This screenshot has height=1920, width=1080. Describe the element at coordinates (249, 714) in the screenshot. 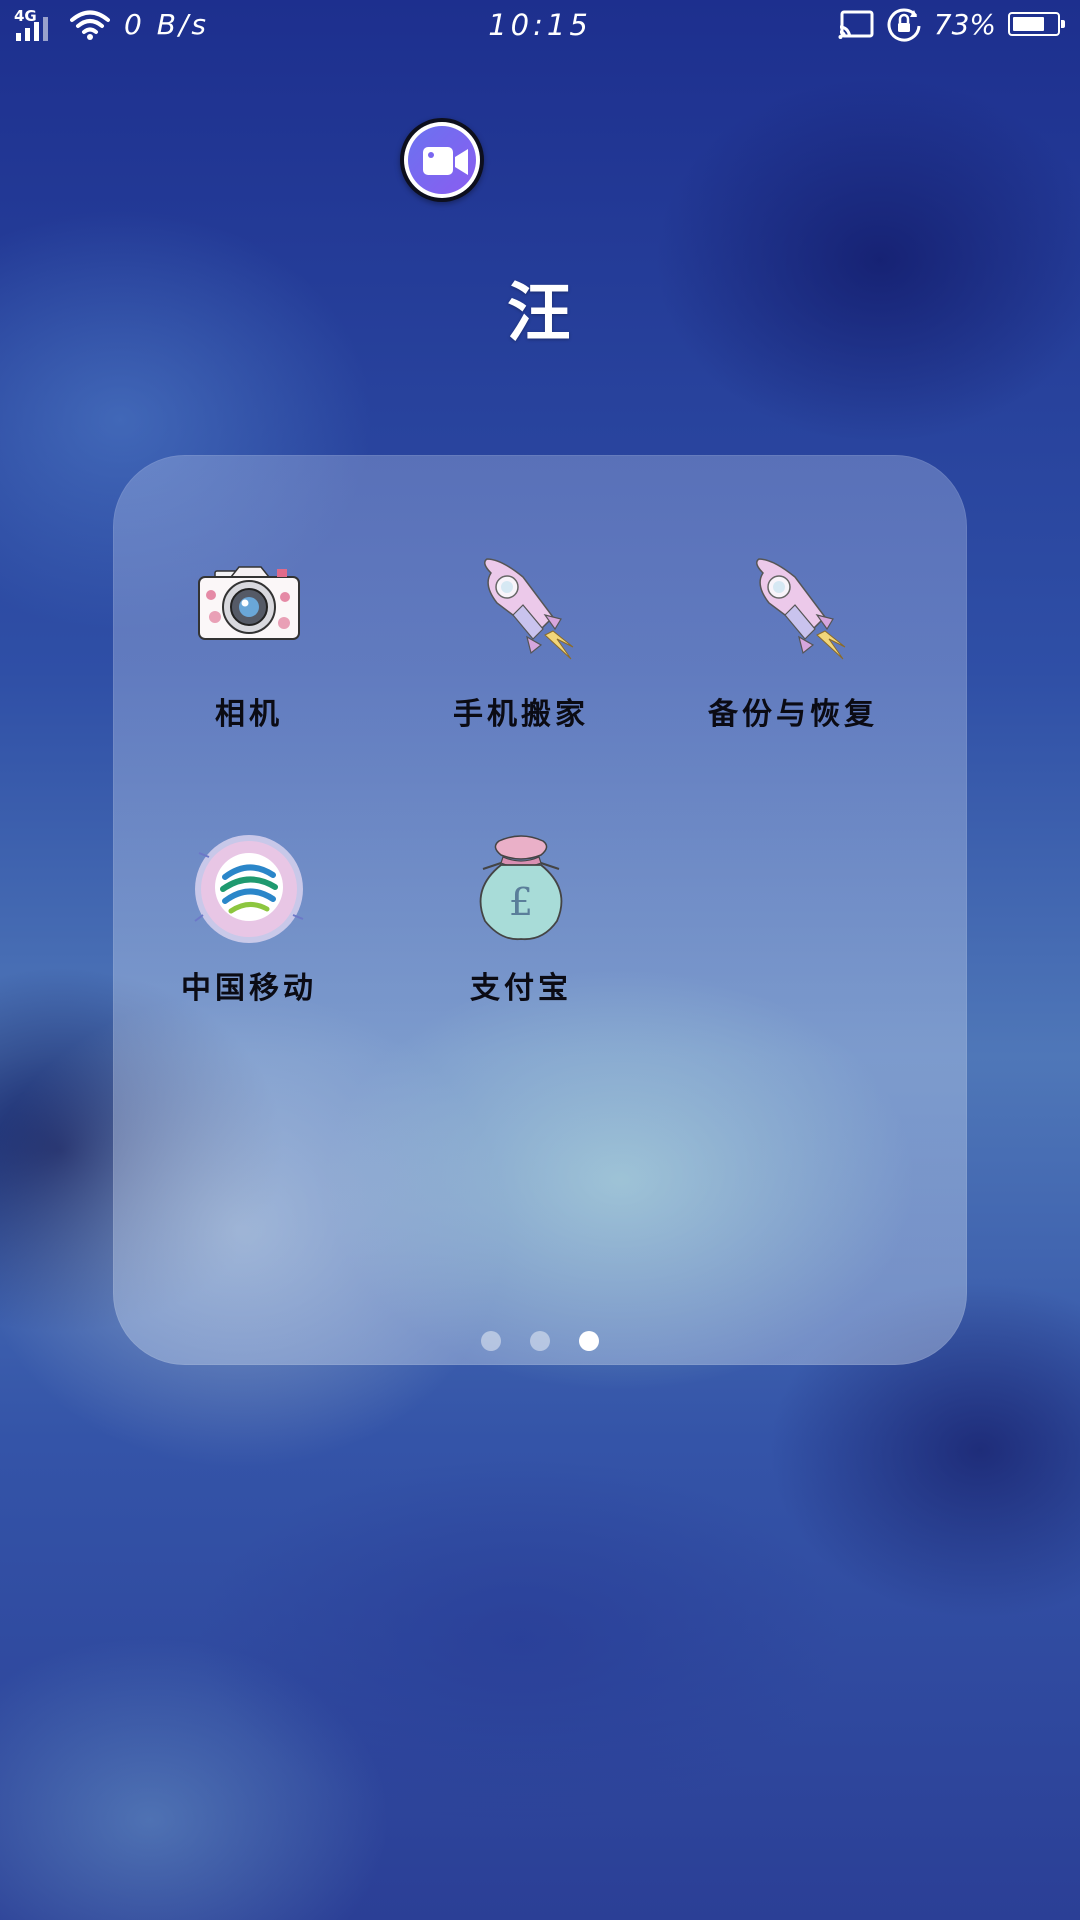

I see `app-label: 相机` at that location.